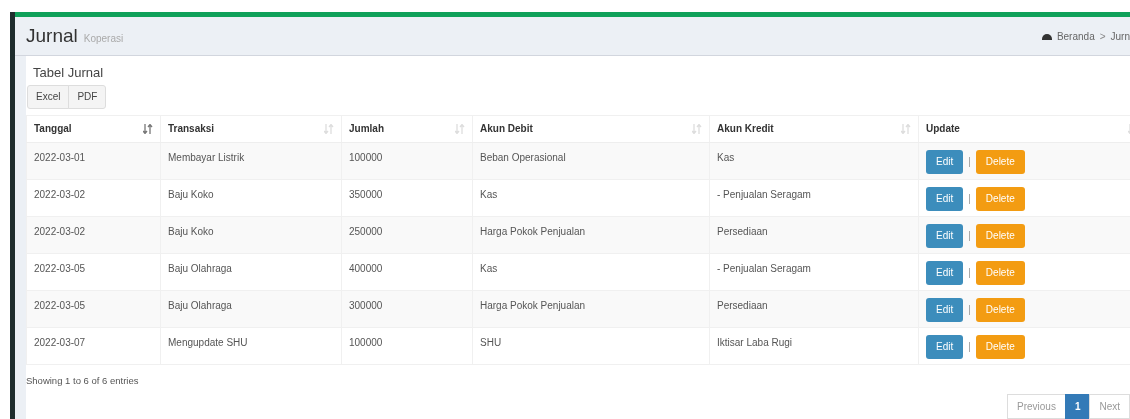 The height and width of the screenshot is (419, 1130). Describe the element at coordinates (1120, 36) in the screenshot. I see `breadcrumb-link: Jurn` at that location.